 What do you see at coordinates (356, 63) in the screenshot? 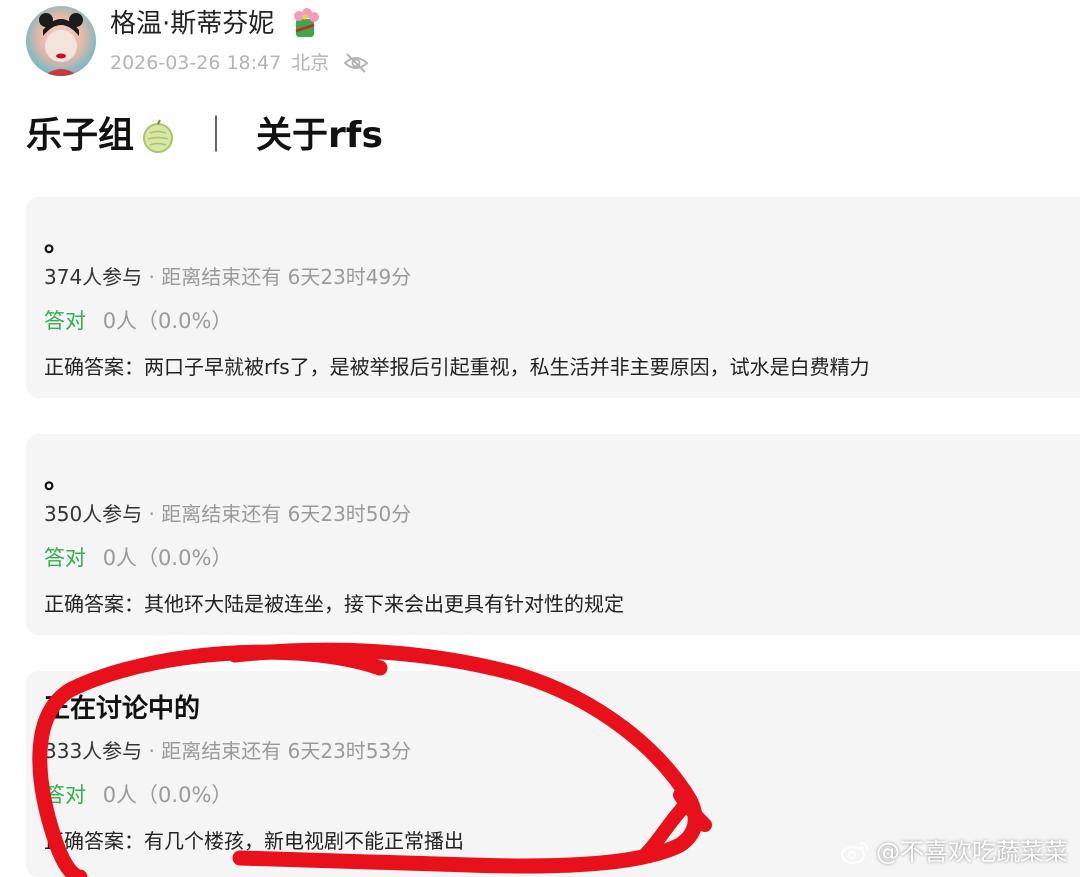
I see `eye-off-icon` at bounding box center [356, 63].